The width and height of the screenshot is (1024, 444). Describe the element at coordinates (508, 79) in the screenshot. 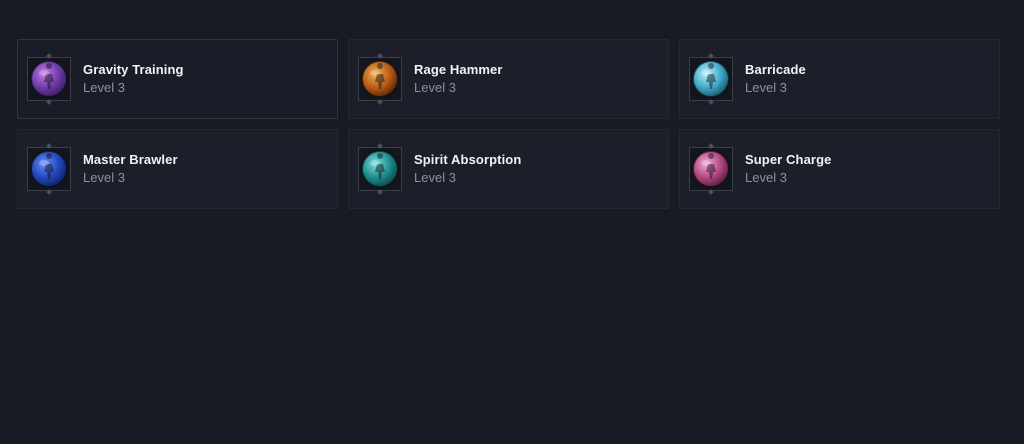

I see `ability-card: Rage Hammer Level 3` at that location.